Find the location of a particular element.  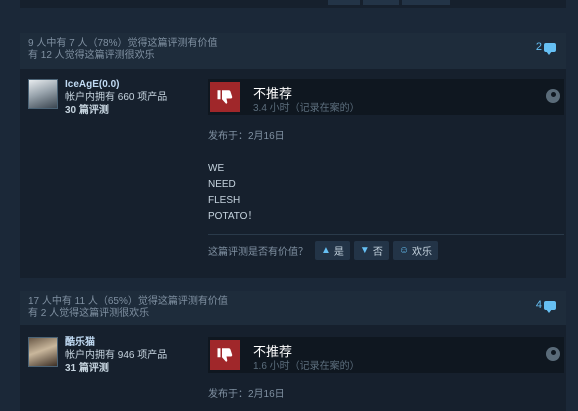

thumbs-down-icon: ▼ is located at coordinates (364, 250).